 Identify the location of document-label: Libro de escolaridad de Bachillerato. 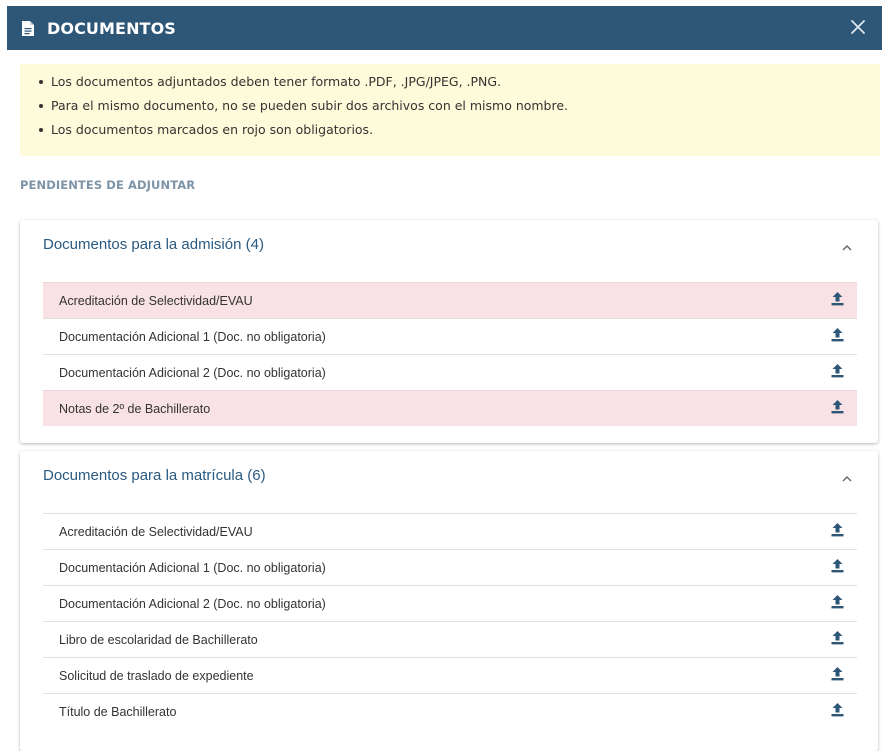
(158, 639).